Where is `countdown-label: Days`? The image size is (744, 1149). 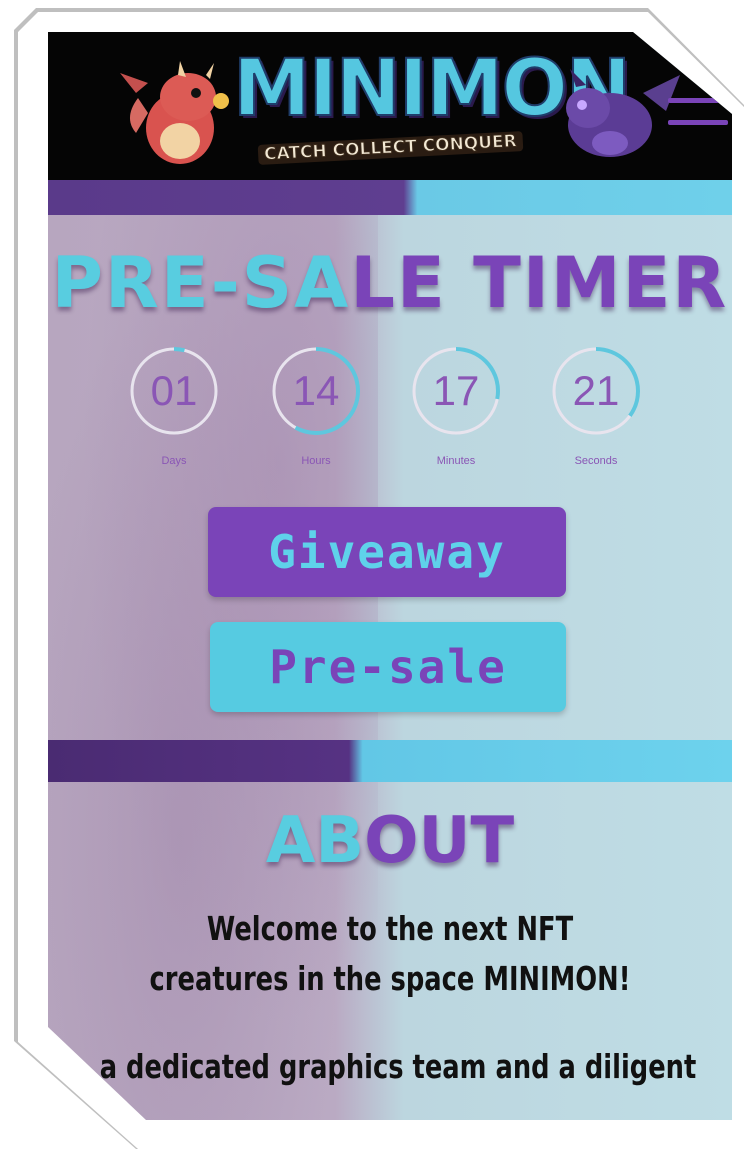 countdown-label: Days is located at coordinates (174, 461).